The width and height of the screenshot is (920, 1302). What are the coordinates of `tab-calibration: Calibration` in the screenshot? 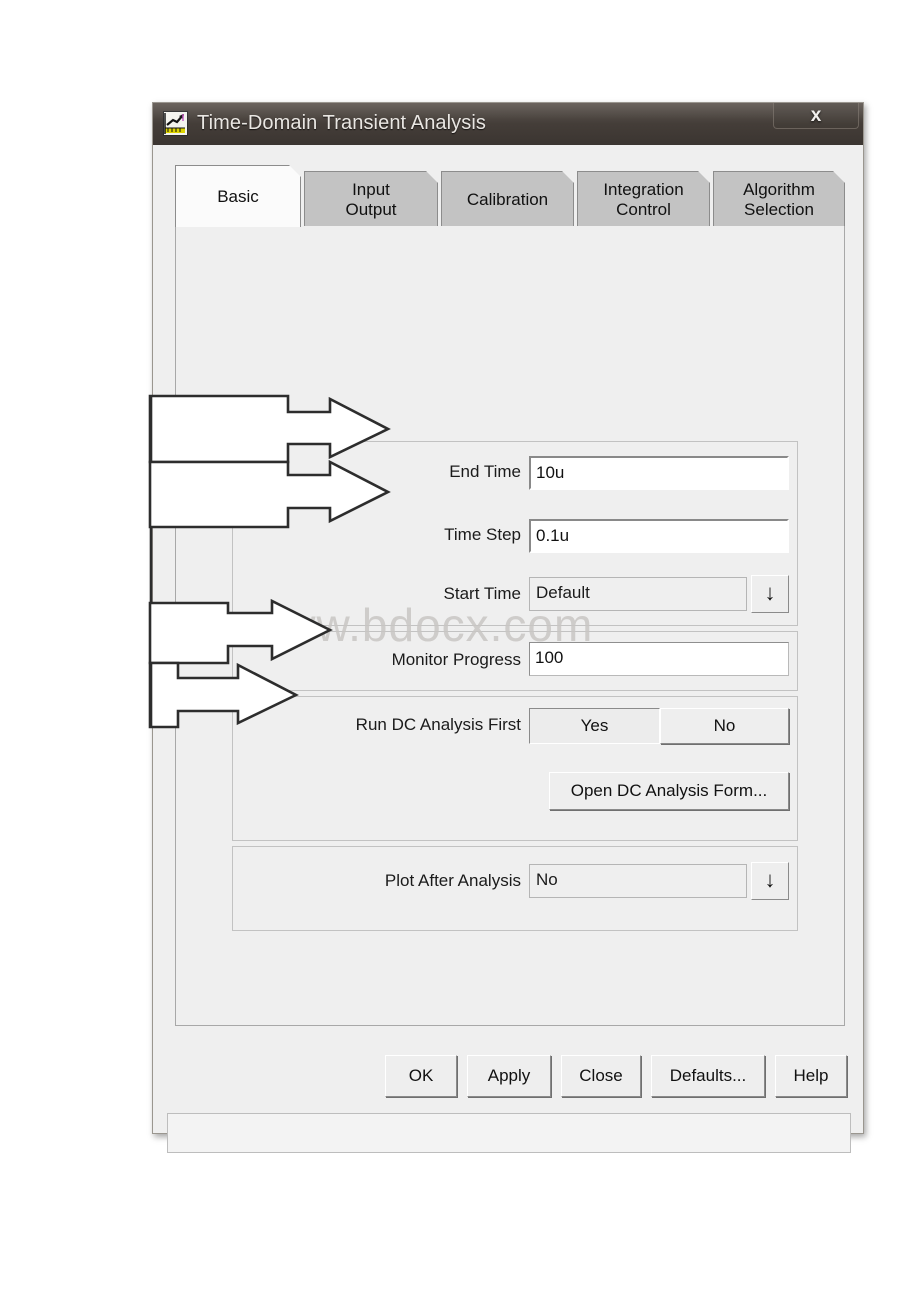 It's located at (507, 199).